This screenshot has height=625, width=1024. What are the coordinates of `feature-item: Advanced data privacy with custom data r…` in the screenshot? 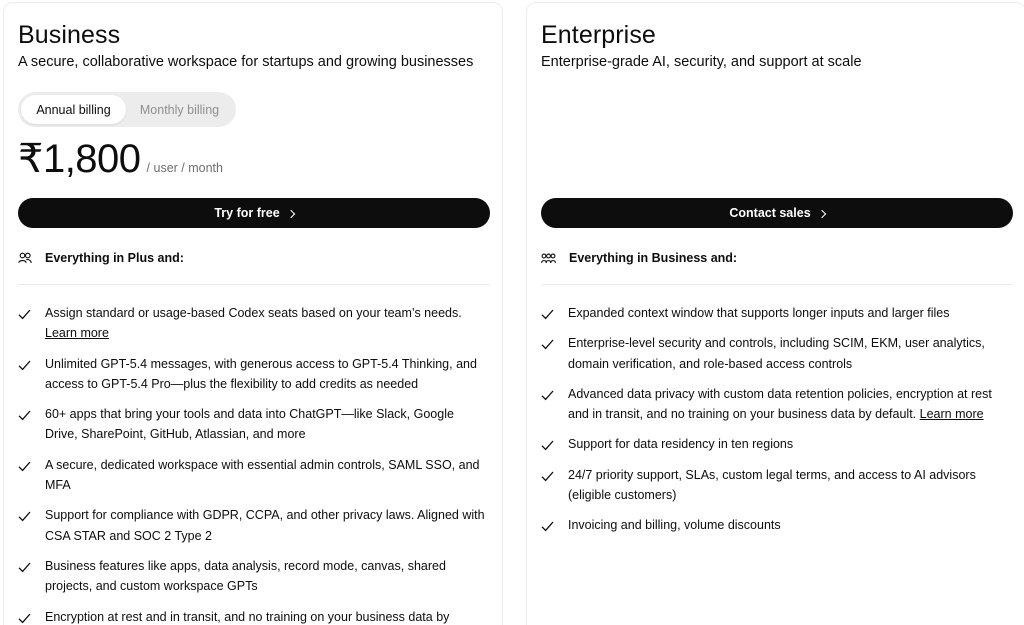 It's located at (777, 404).